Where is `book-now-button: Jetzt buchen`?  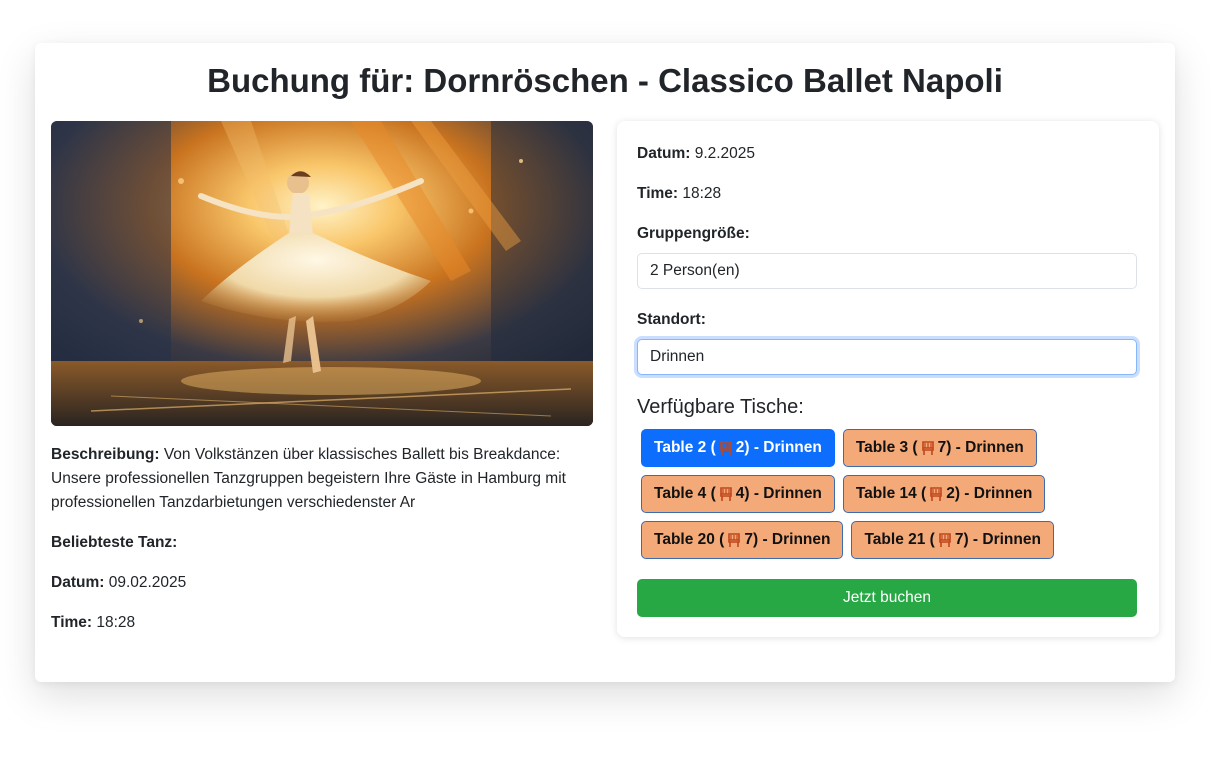
book-now-button: Jetzt buchen is located at coordinates (887, 598).